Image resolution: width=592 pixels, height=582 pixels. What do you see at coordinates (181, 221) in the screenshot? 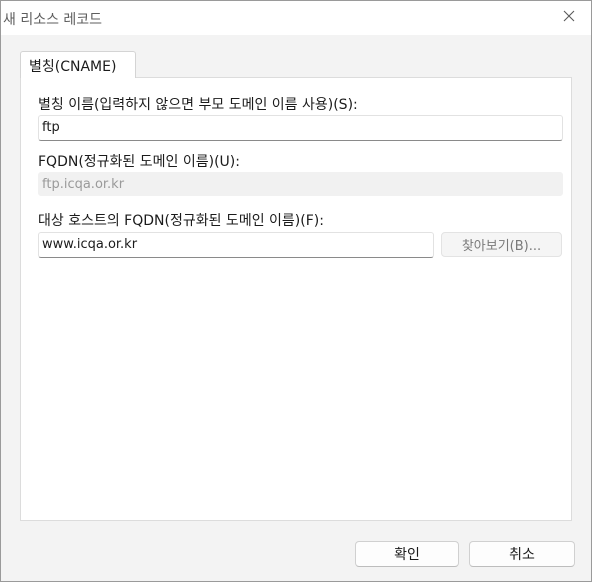
I see `target-host-label: 대상 호스트의 FQDN(정규화된 도메인 이름)(F):` at bounding box center [181, 221].